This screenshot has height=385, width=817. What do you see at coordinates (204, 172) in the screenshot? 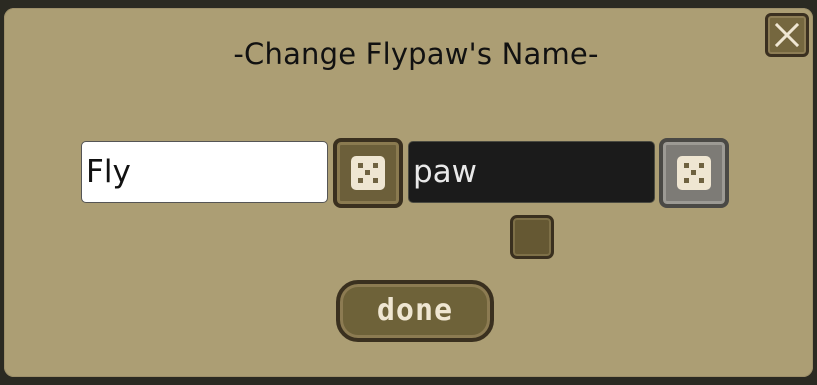
I see `prefix-name-input` at bounding box center [204, 172].